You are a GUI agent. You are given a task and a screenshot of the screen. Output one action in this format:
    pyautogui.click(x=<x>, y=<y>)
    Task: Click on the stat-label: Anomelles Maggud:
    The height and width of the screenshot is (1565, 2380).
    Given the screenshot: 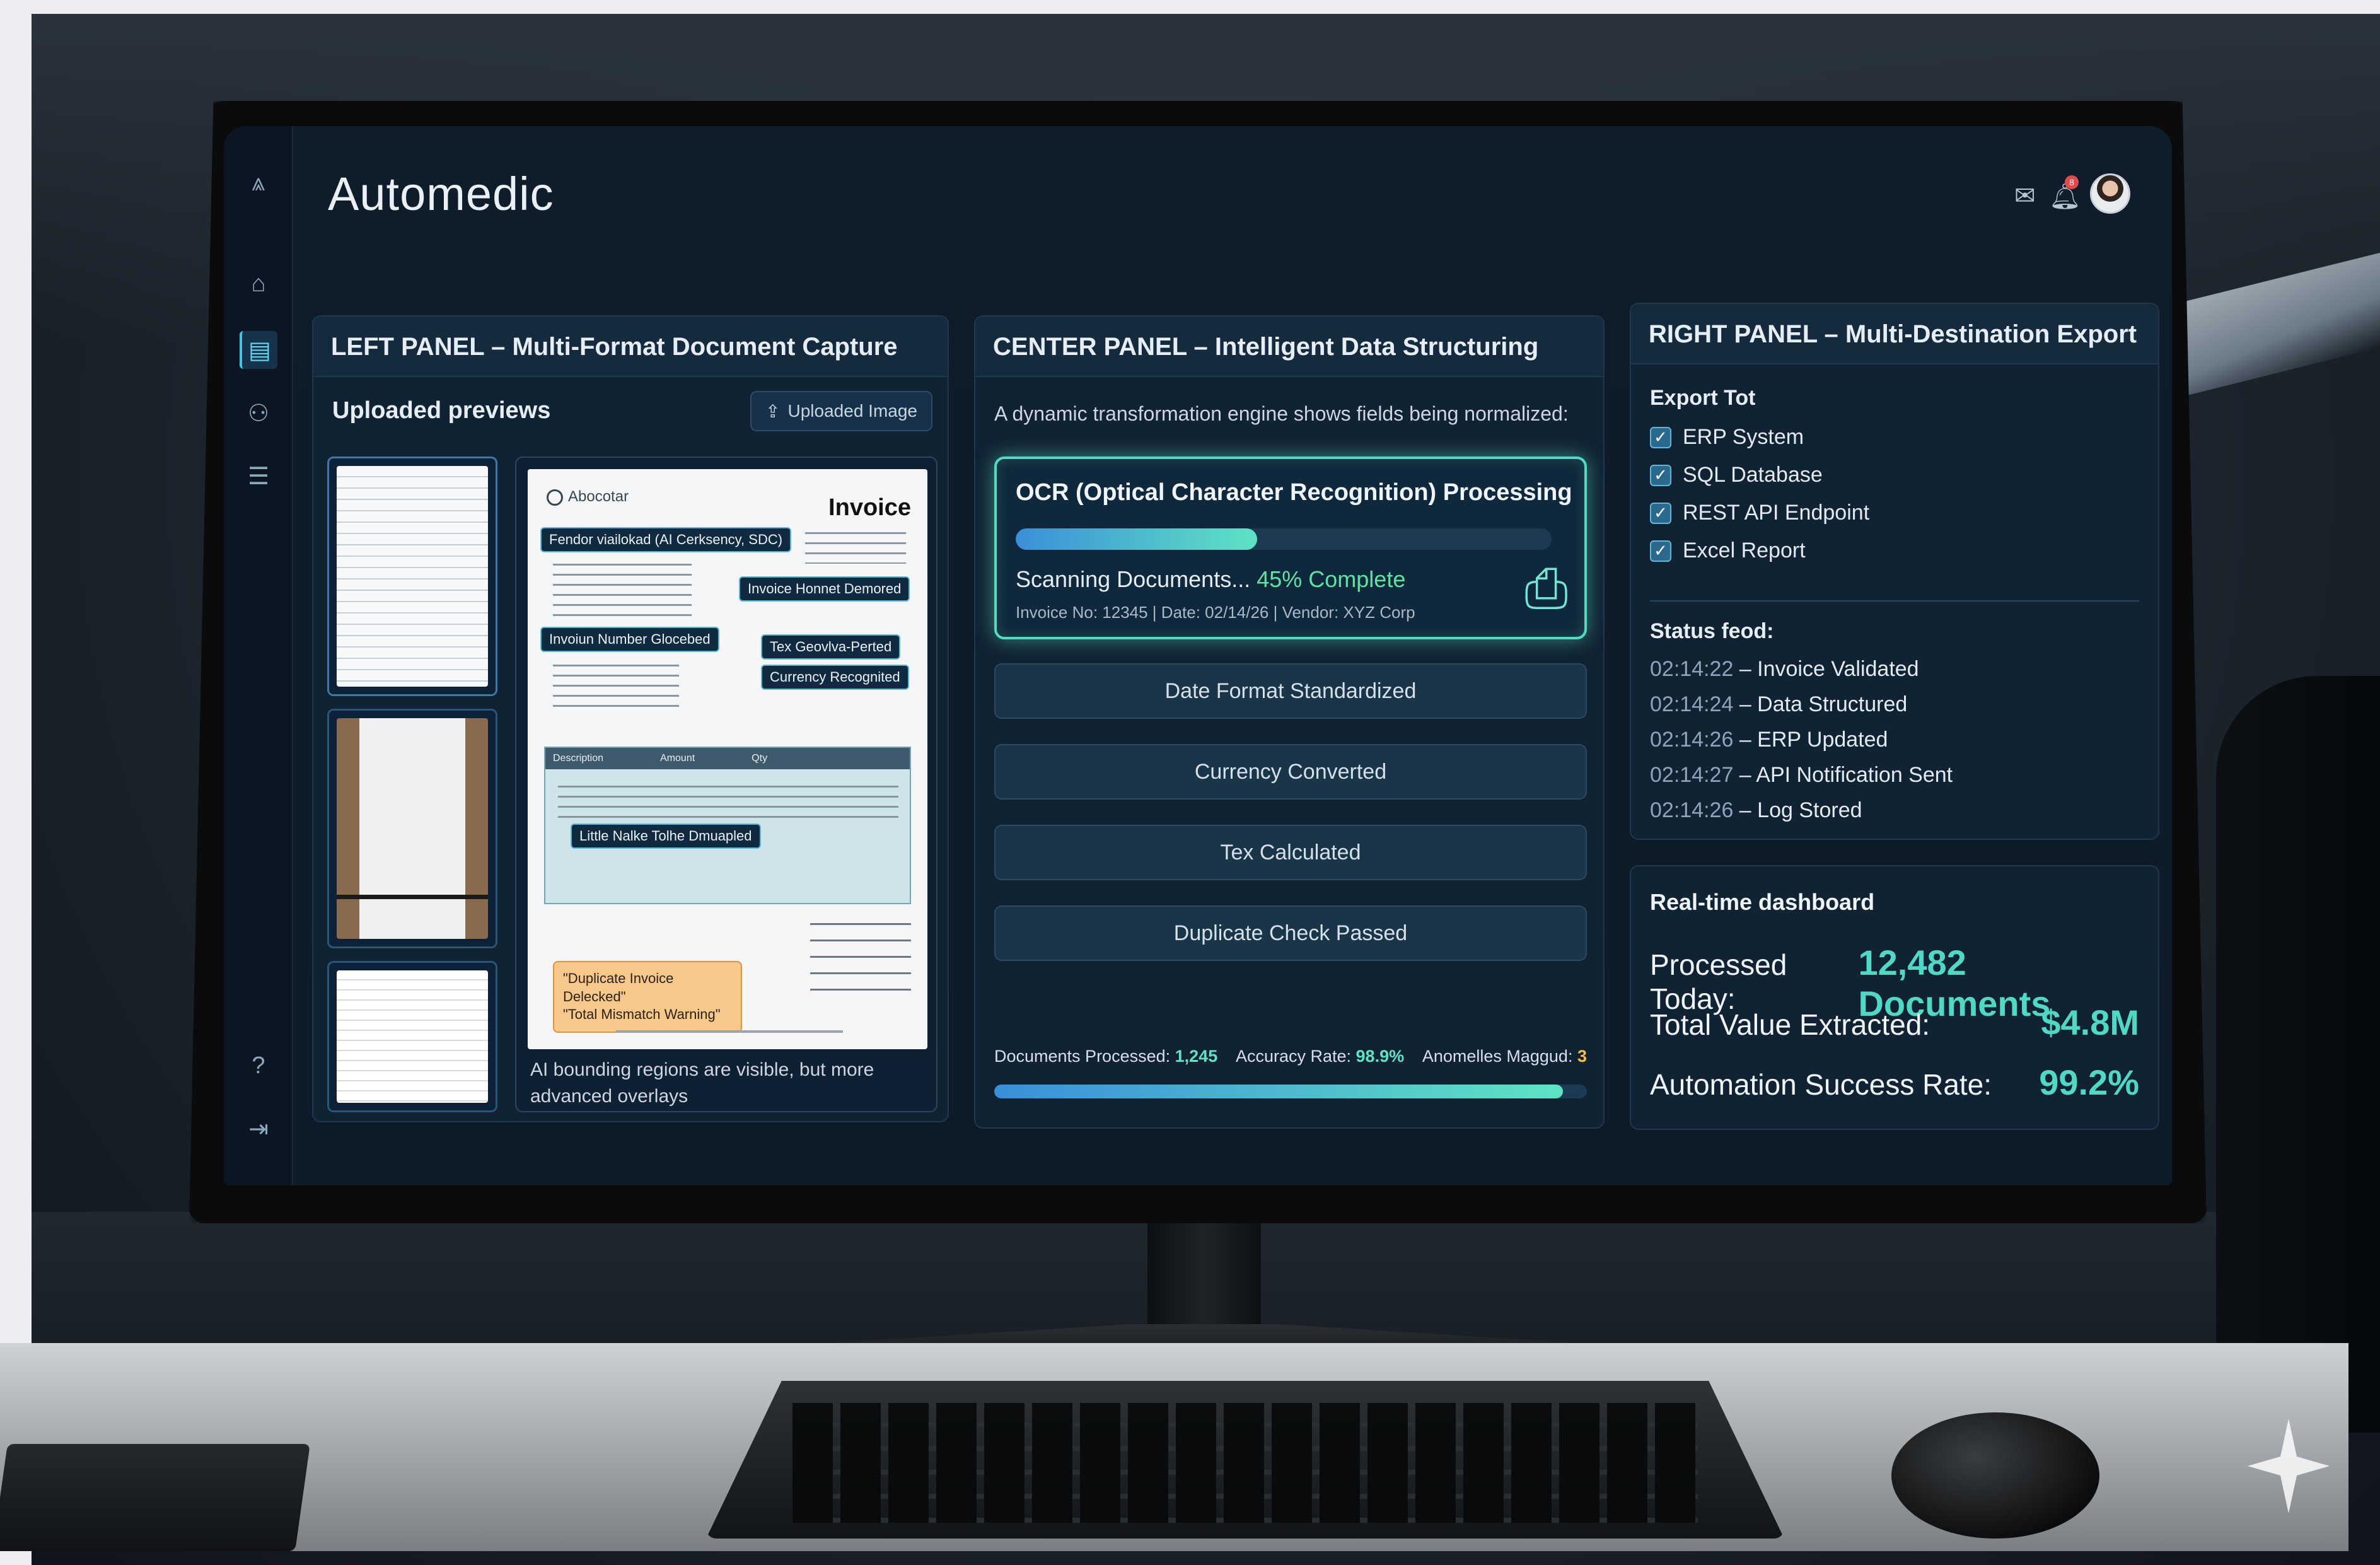 What is the action you would take?
    pyautogui.click(x=1497, y=1056)
    